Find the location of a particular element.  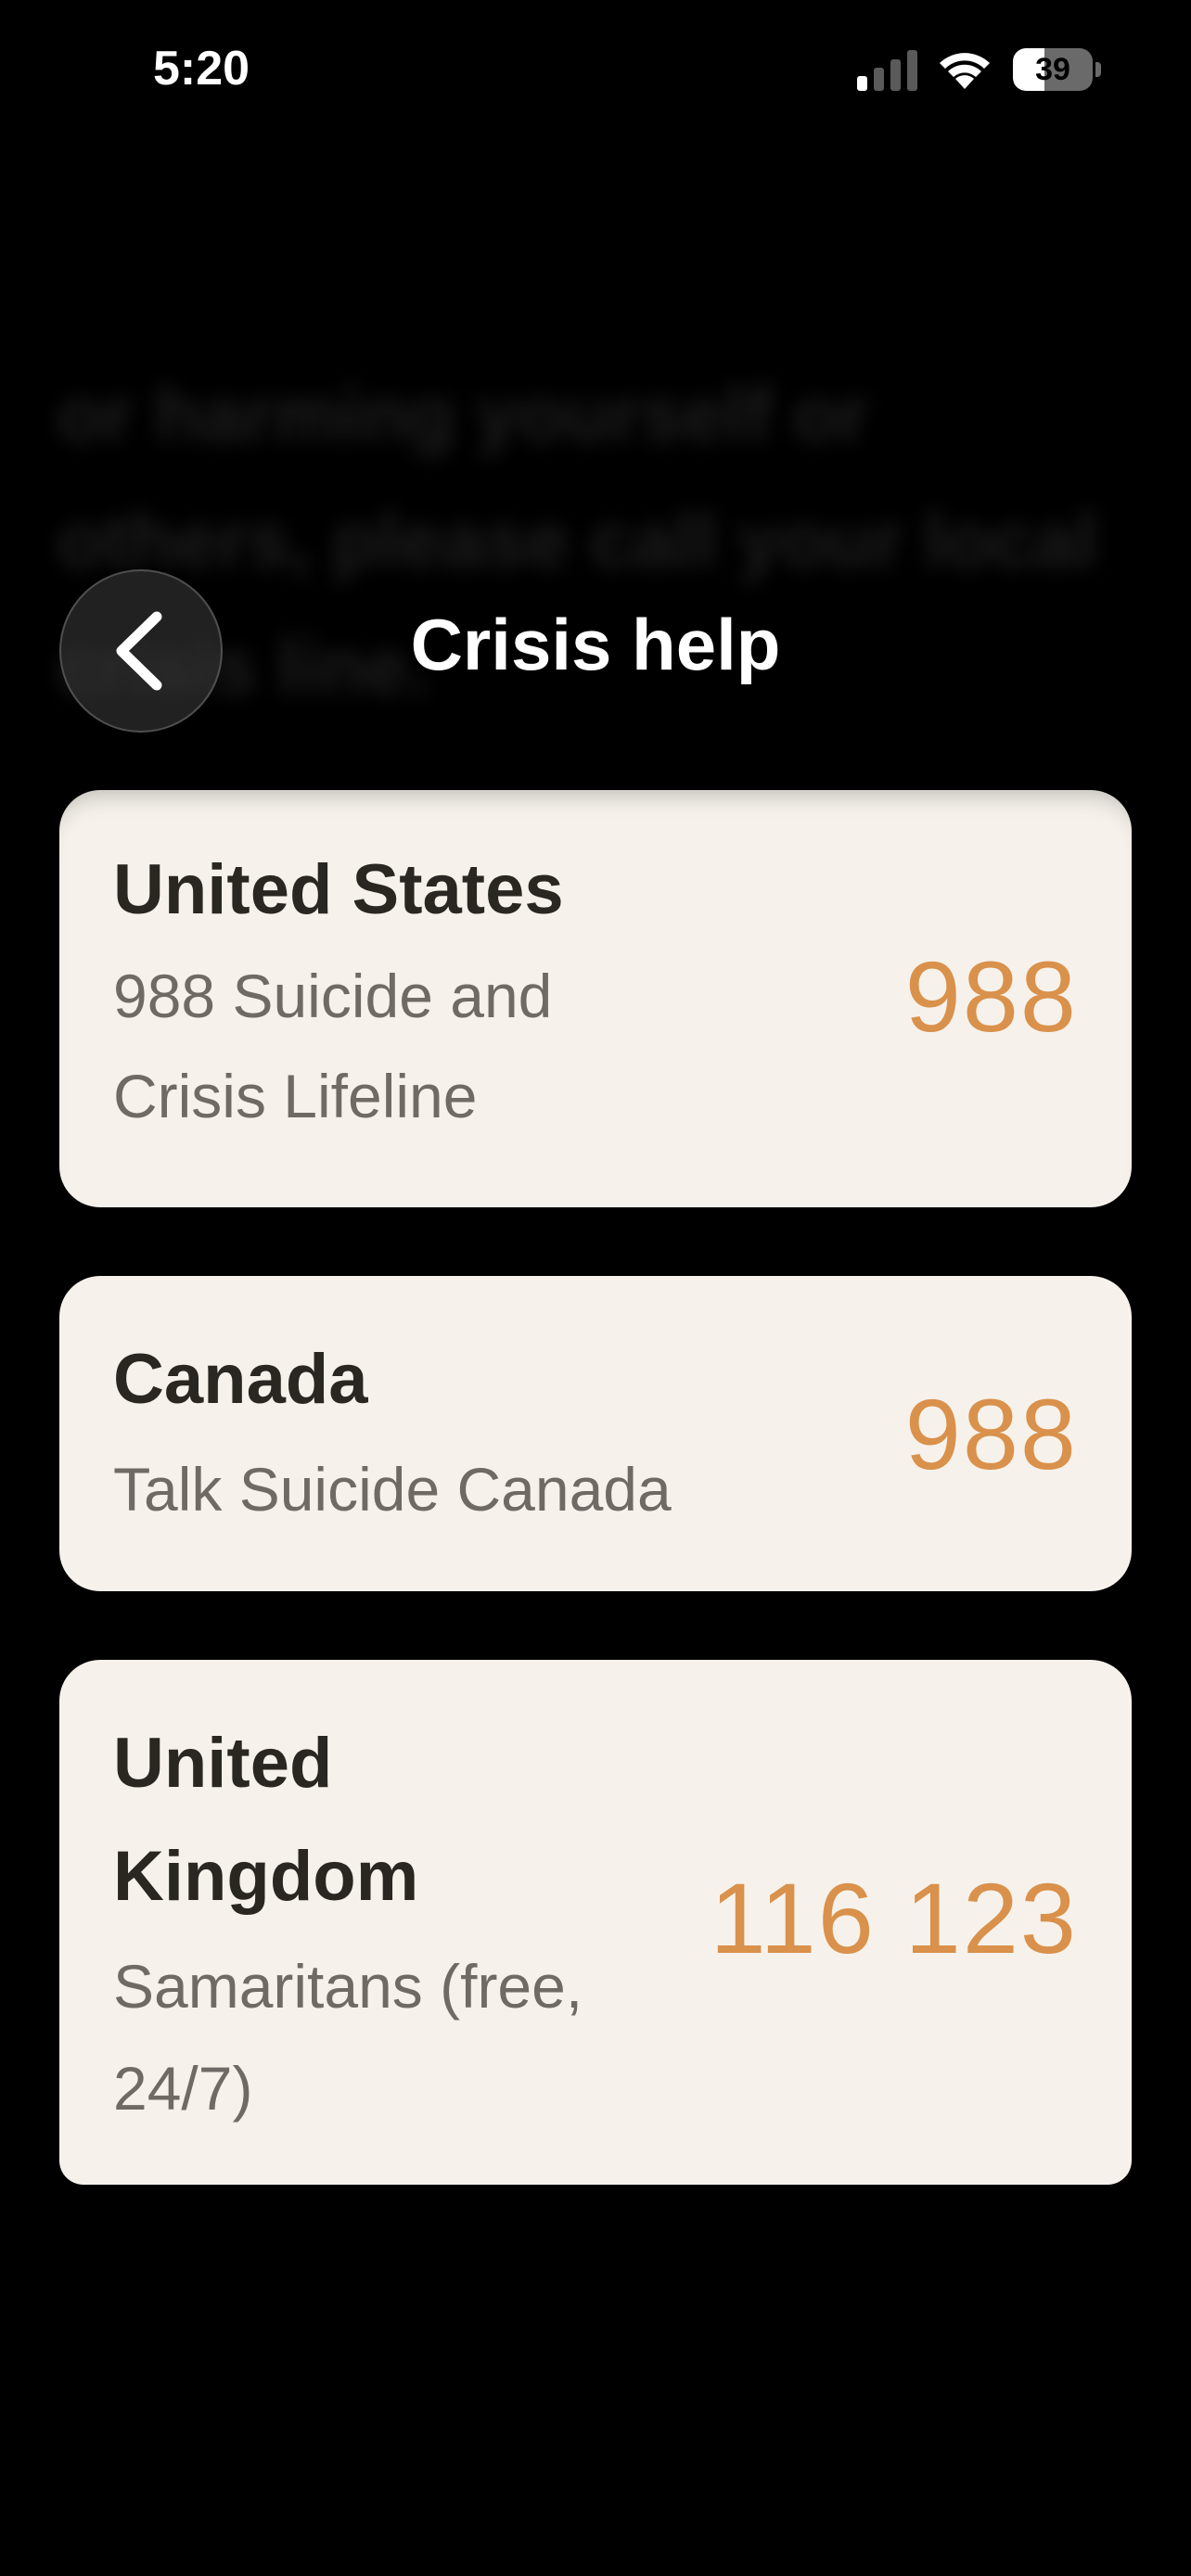

status-bar: 5:20 39 is located at coordinates (595, 69).